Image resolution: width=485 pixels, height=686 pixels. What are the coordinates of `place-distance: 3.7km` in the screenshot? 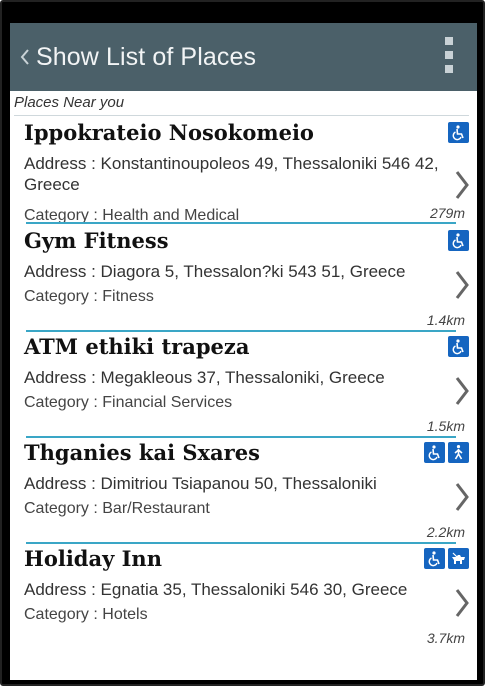 It's located at (445, 638).